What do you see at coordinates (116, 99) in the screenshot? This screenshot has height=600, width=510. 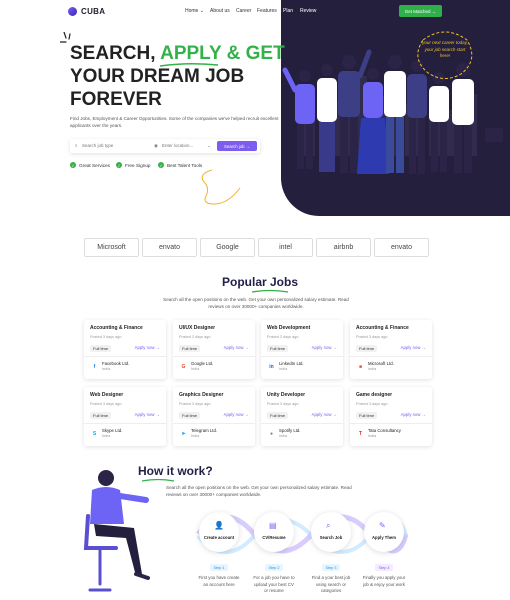 I see `hero-title-line-3: FOREVER` at bounding box center [116, 99].